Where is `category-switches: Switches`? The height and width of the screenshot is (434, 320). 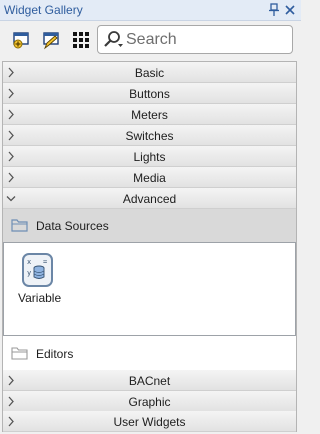 category-switches: Switches is located at coordinates (149, 135).